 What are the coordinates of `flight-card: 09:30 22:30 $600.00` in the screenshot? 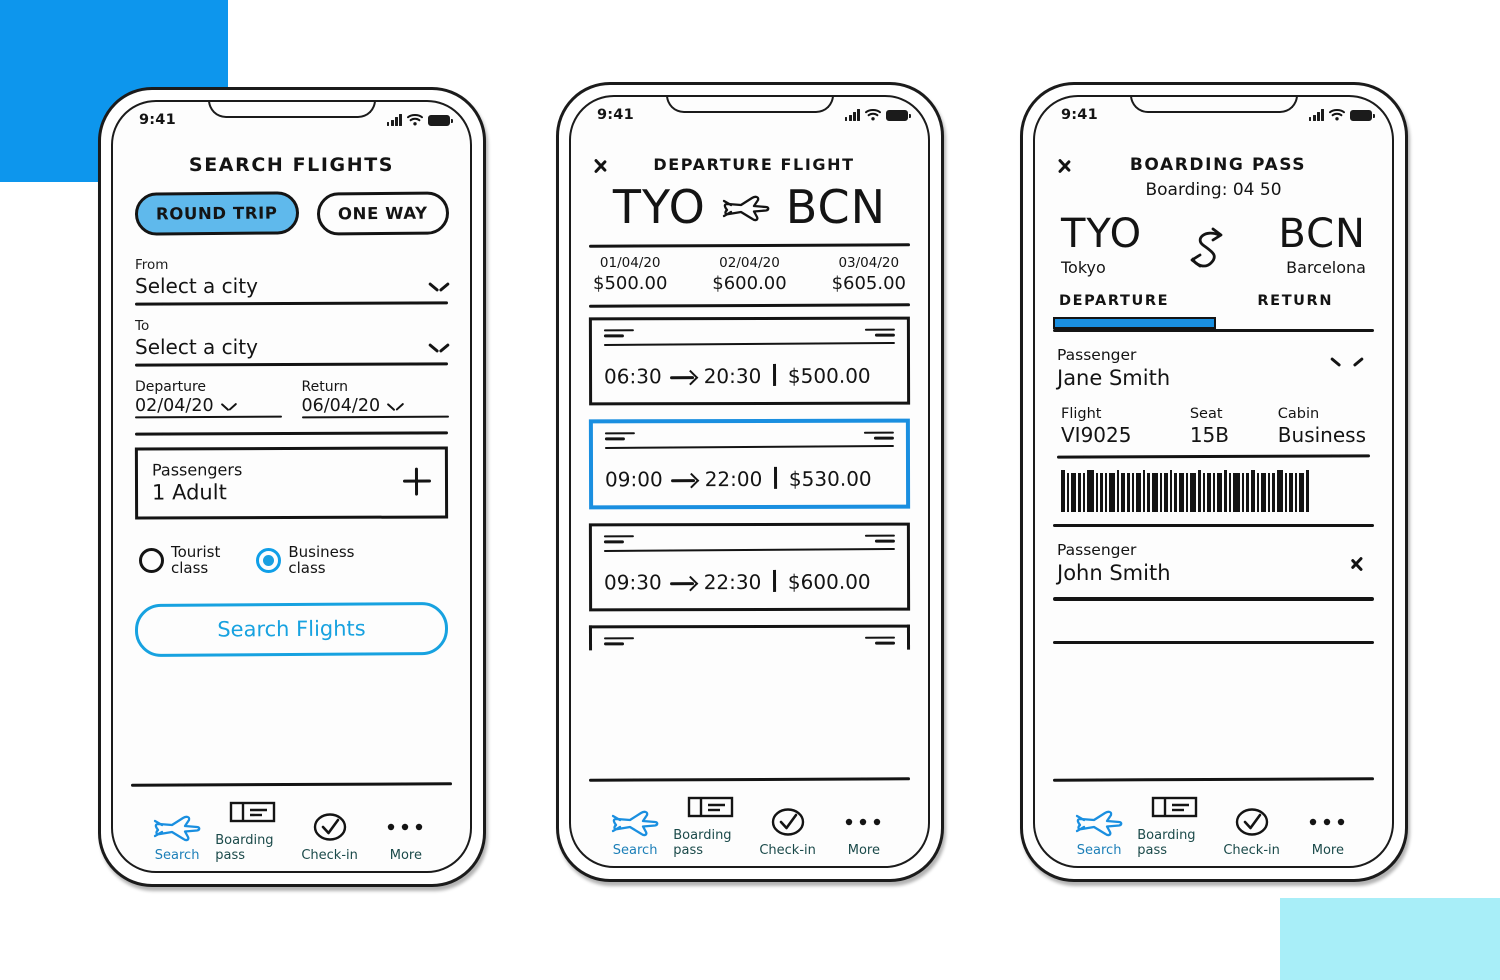 It's located at (749, 567).